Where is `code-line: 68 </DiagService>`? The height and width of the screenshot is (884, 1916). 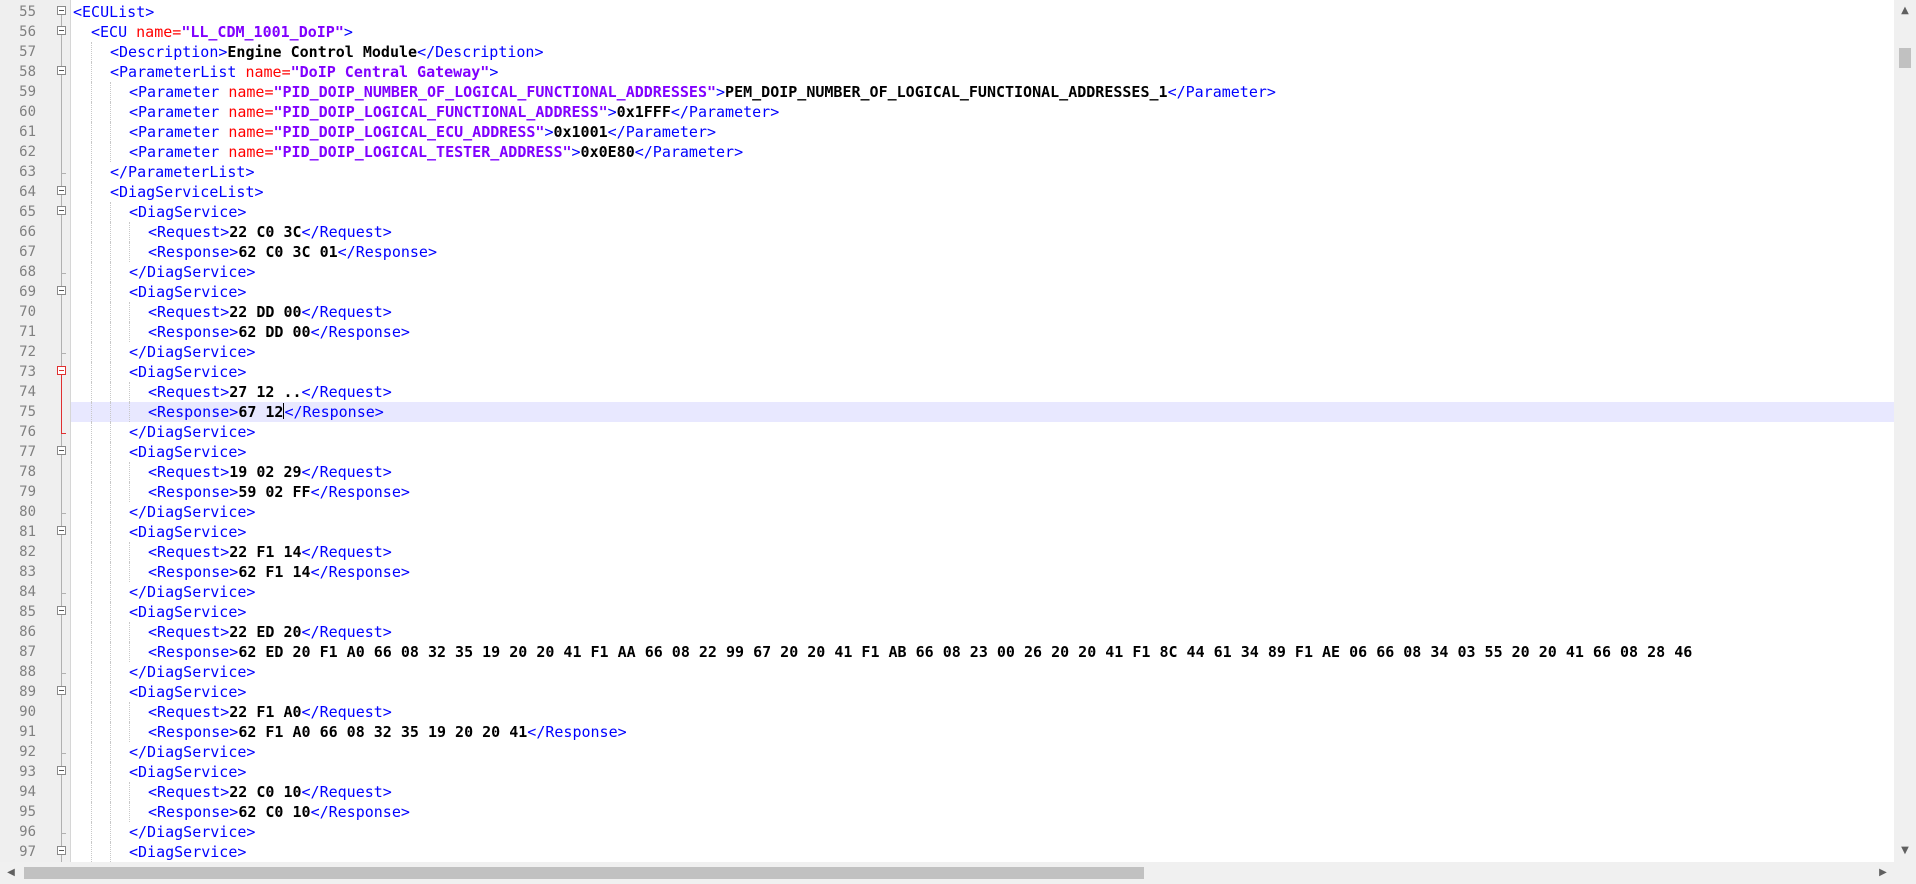 code-line: 68 </DiagService> is located at coordinates (947, 272).